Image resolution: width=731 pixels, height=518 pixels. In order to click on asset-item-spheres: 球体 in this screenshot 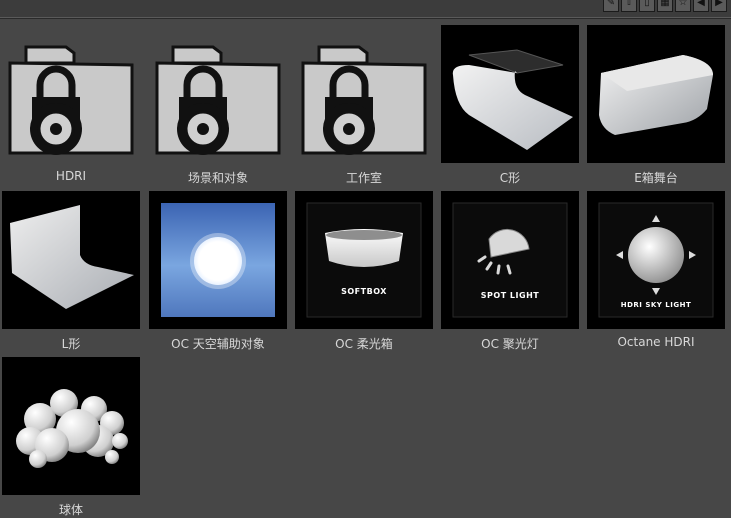, I will do `click(71, 437)`.